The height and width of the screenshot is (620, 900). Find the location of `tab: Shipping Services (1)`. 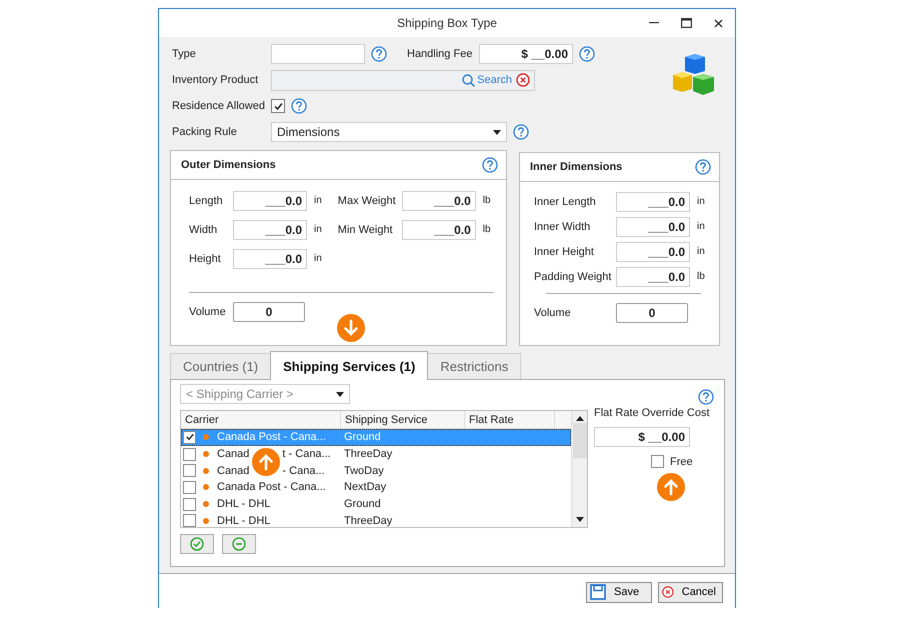

tab: Shipping Services (1) is located at coordinates (349, 365).